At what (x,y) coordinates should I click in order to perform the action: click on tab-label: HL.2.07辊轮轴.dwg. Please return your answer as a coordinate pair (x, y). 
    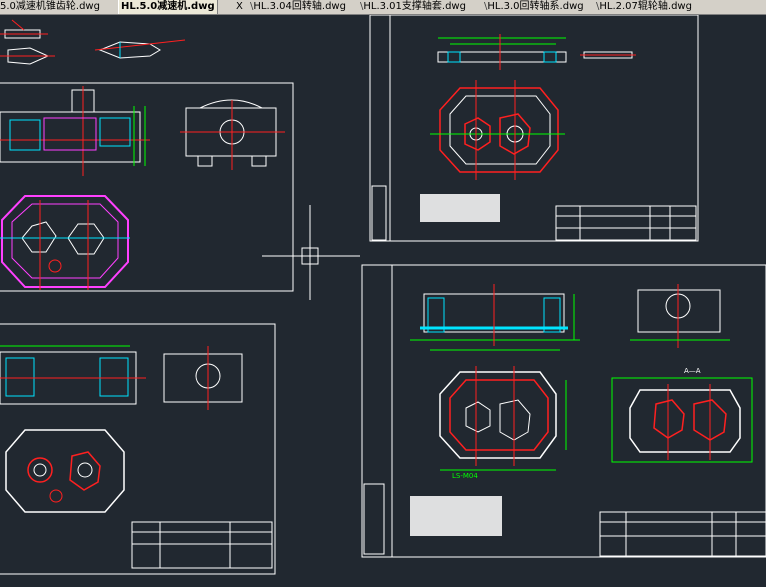
    Looking at the image, I should click on (645, 6).